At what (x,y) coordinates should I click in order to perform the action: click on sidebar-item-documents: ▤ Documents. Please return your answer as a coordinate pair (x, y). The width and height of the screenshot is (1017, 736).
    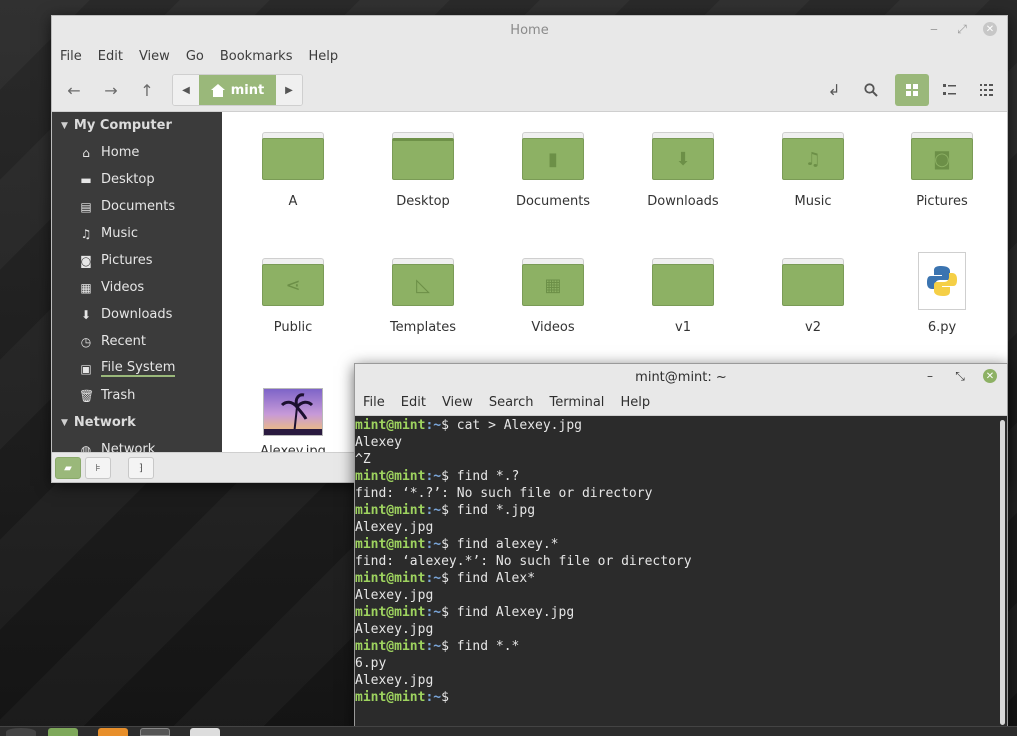
    Looking at the image, I should click on (137, 206).